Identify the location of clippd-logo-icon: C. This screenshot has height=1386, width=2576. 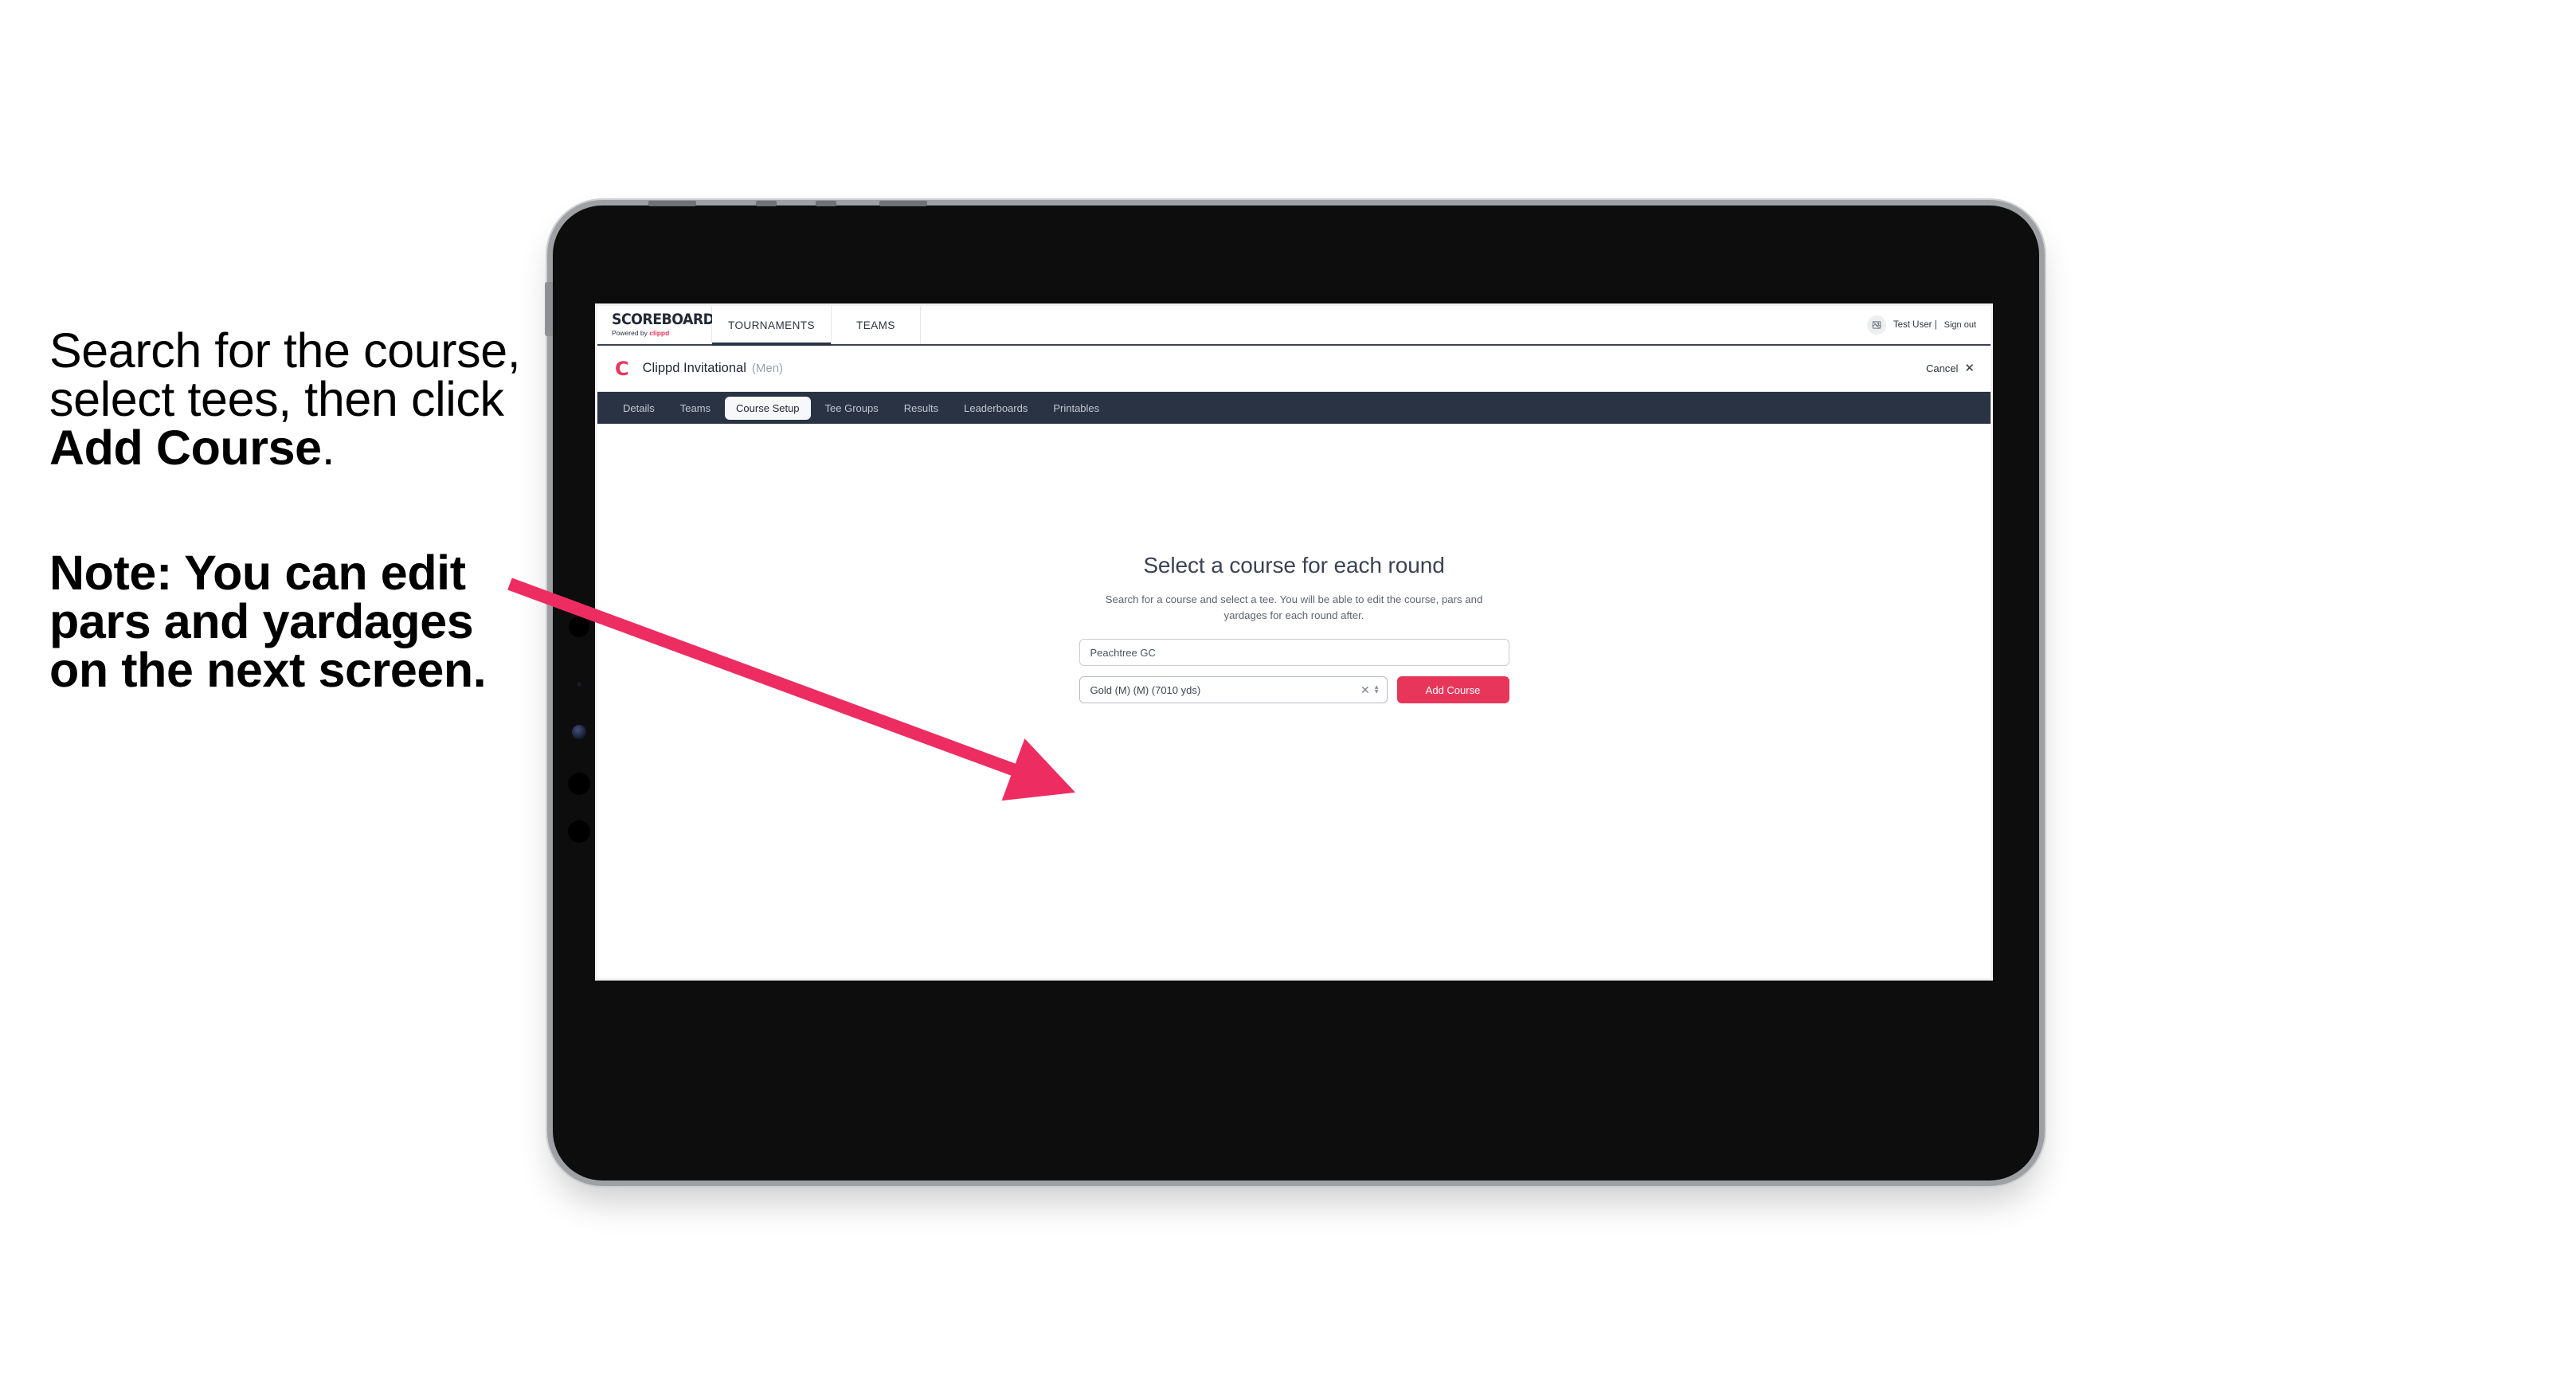
(622, 368).